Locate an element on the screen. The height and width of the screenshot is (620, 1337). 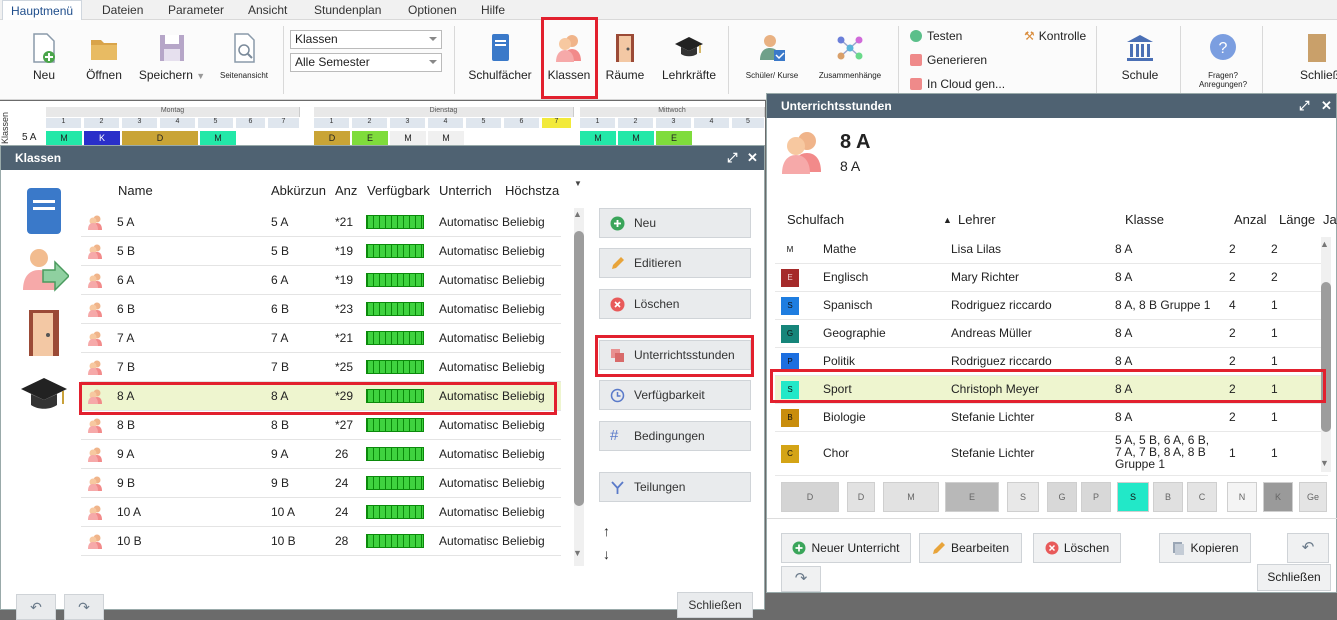
table-row: 8 B 8 B *27 Automatisc Beliebig is located at coordinates (321, 425).